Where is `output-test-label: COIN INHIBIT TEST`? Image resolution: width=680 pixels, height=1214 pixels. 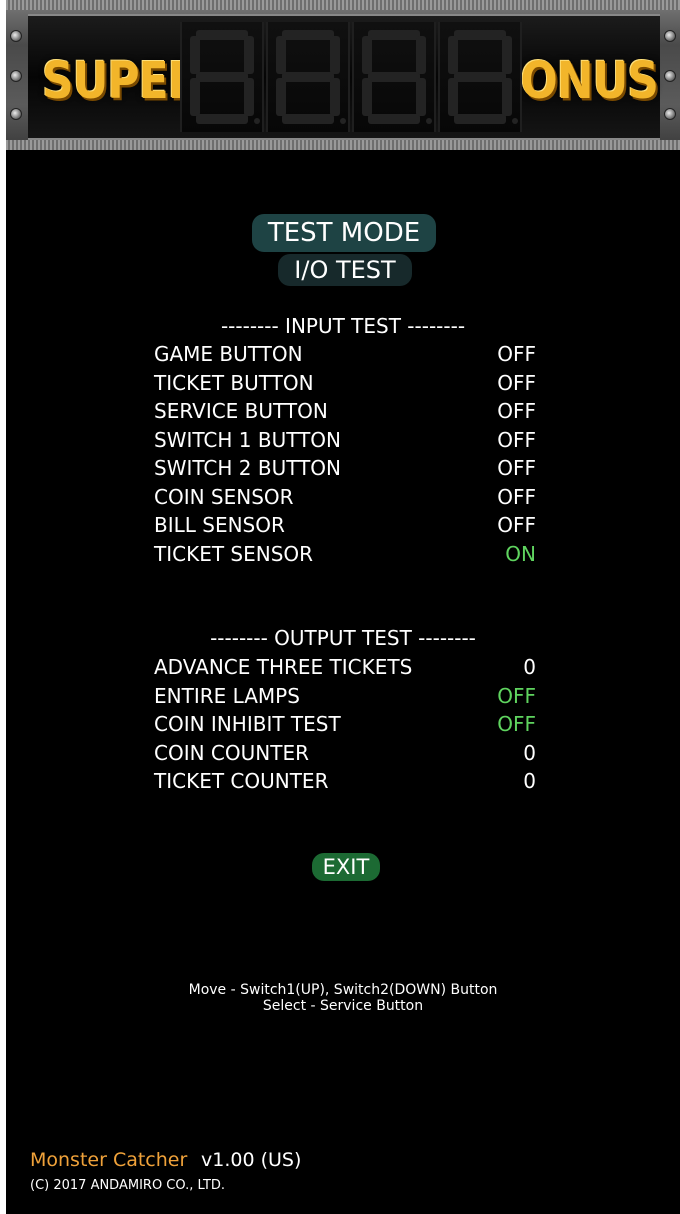 output-test-label: COIN INHIBIT TEST is located at coordinates (247, 724).